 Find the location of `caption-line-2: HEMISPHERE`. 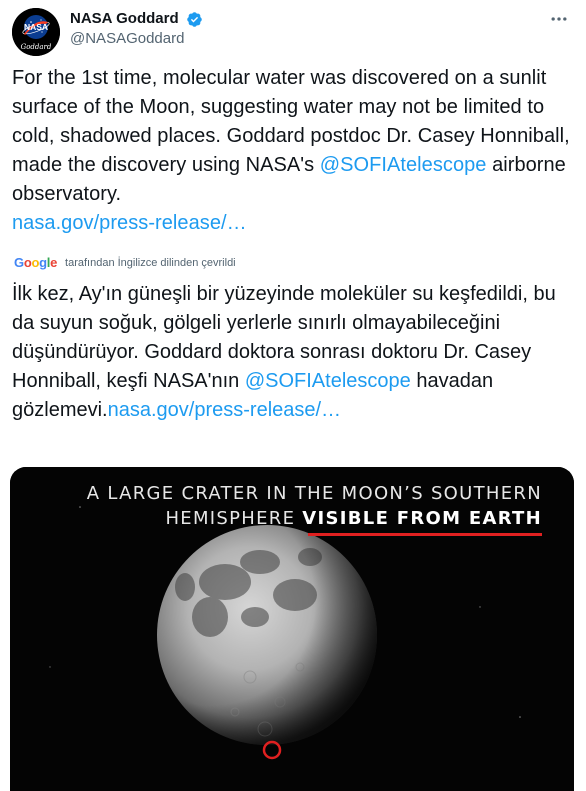

caption-line-2: HEMISPHERE is located at coordinates (234, 518).